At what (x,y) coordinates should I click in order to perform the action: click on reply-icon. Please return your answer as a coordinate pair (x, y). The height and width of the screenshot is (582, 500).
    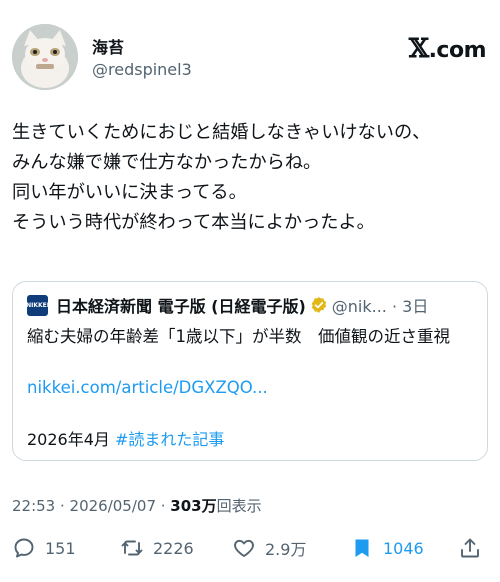
    Looking at the image, I should click on (24, 548).